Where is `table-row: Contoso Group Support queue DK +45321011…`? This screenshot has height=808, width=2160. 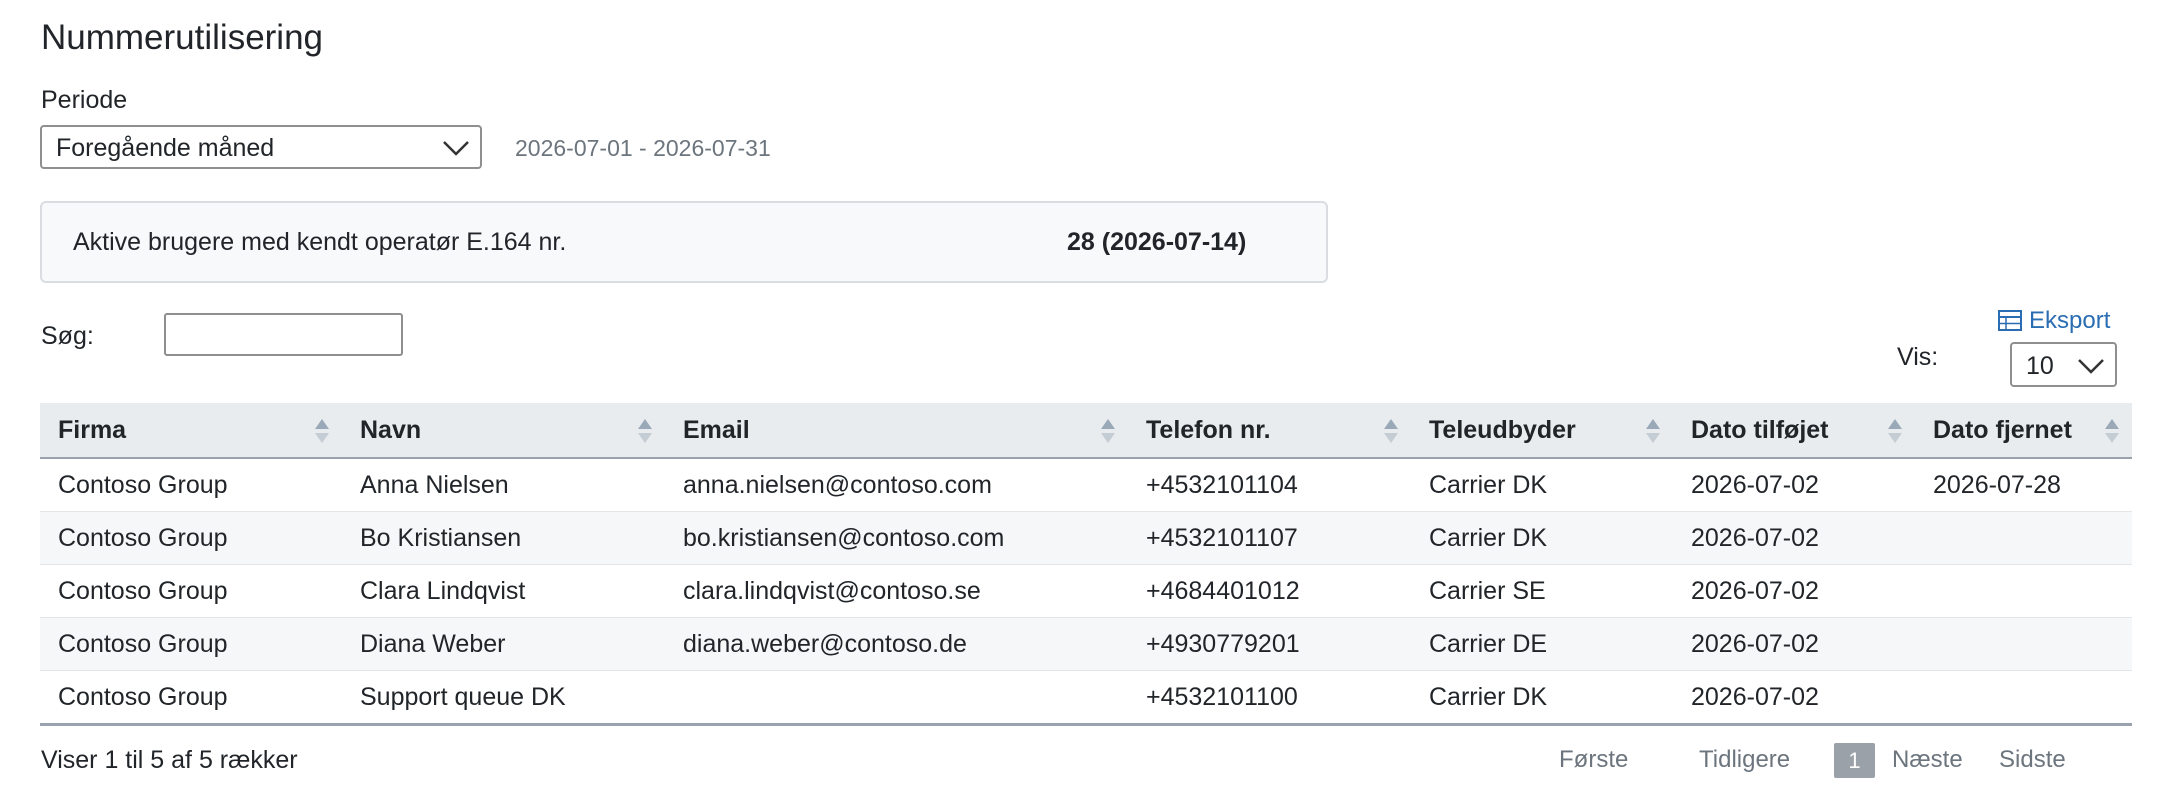
table-row: Contoso Group Support queue DK +45321011… is located at coordinates (1086, 698).